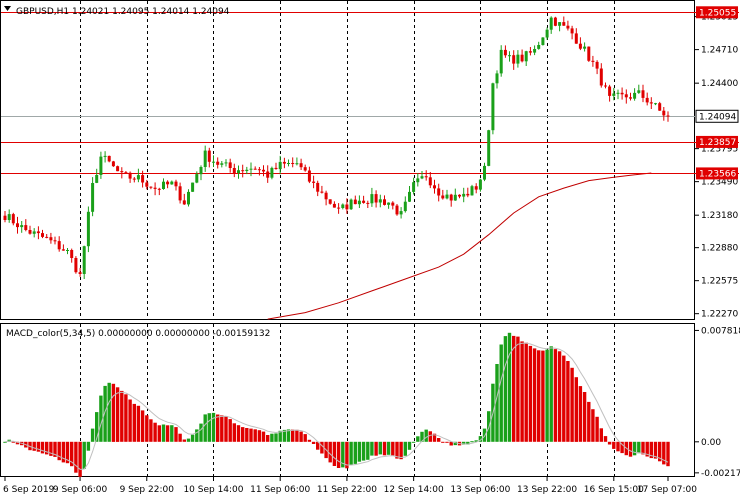  I want to click on time-label: 12 Sep 14:00, so click(414, 490).